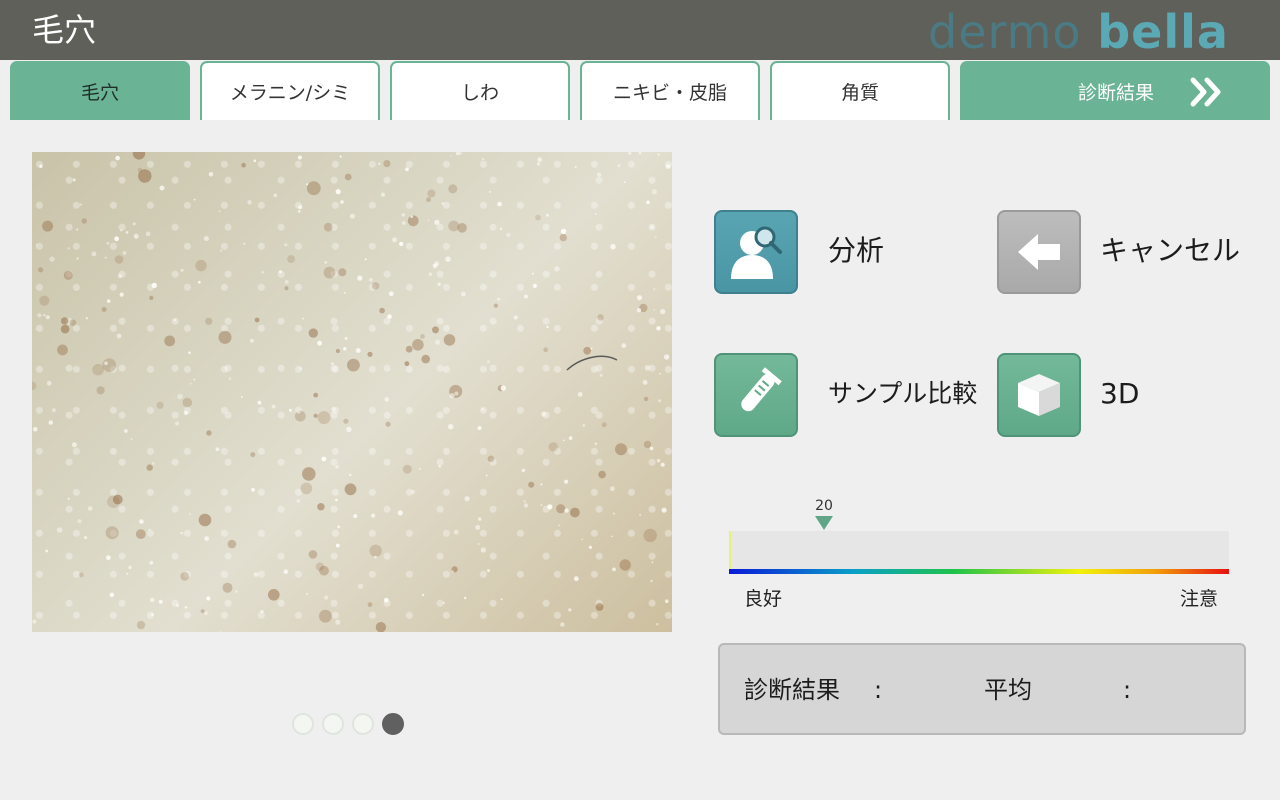 Image resolution: width=1280 pixels, height=800 pixels. What do you see at coordinates (1205, 92) in the screenshot?
I see `double-chevron-right-icon` at bounding box center [1205, 92].